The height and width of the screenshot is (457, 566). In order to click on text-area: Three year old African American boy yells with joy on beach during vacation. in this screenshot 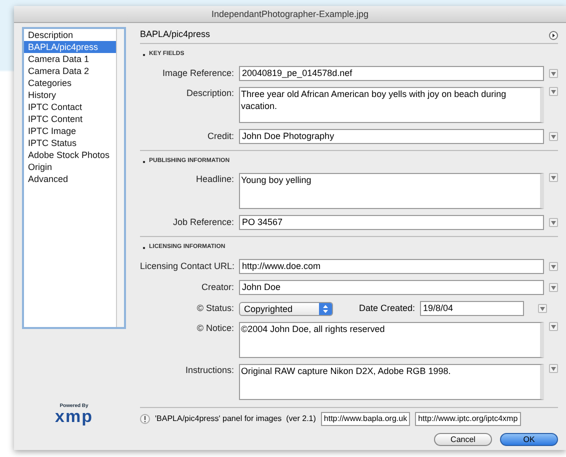, I will do `click(391, 105)`.